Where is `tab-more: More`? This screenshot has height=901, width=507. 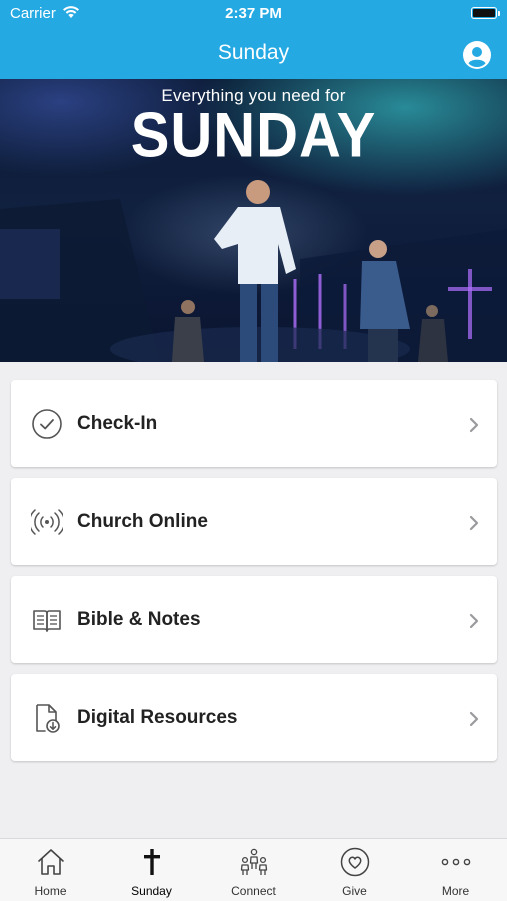
tab-more: More is located at coordinates (455, 870).